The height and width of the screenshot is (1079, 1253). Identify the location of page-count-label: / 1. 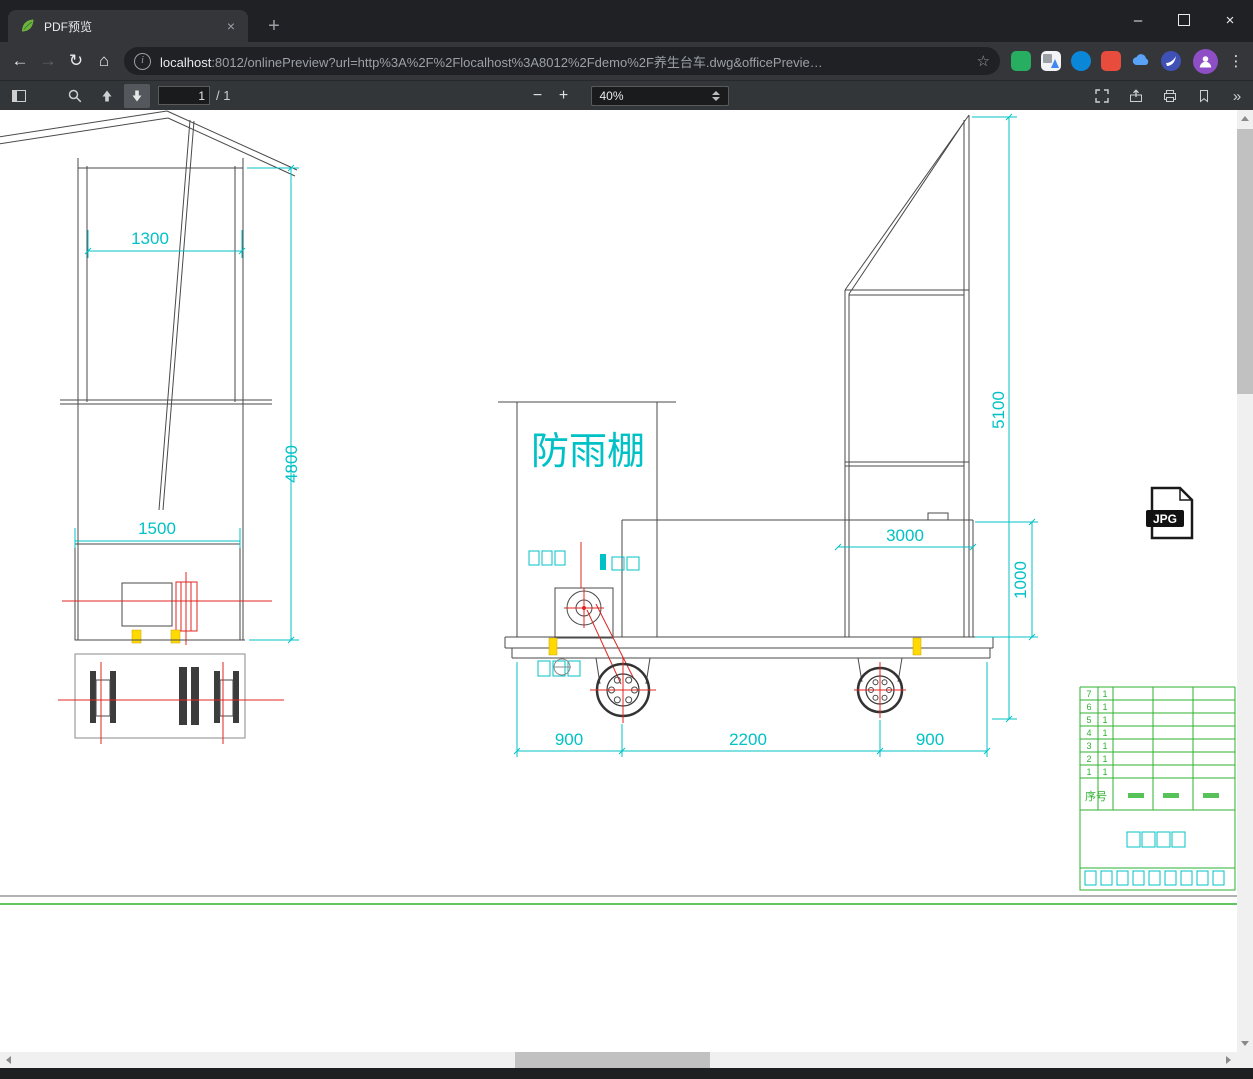
(223, 95).